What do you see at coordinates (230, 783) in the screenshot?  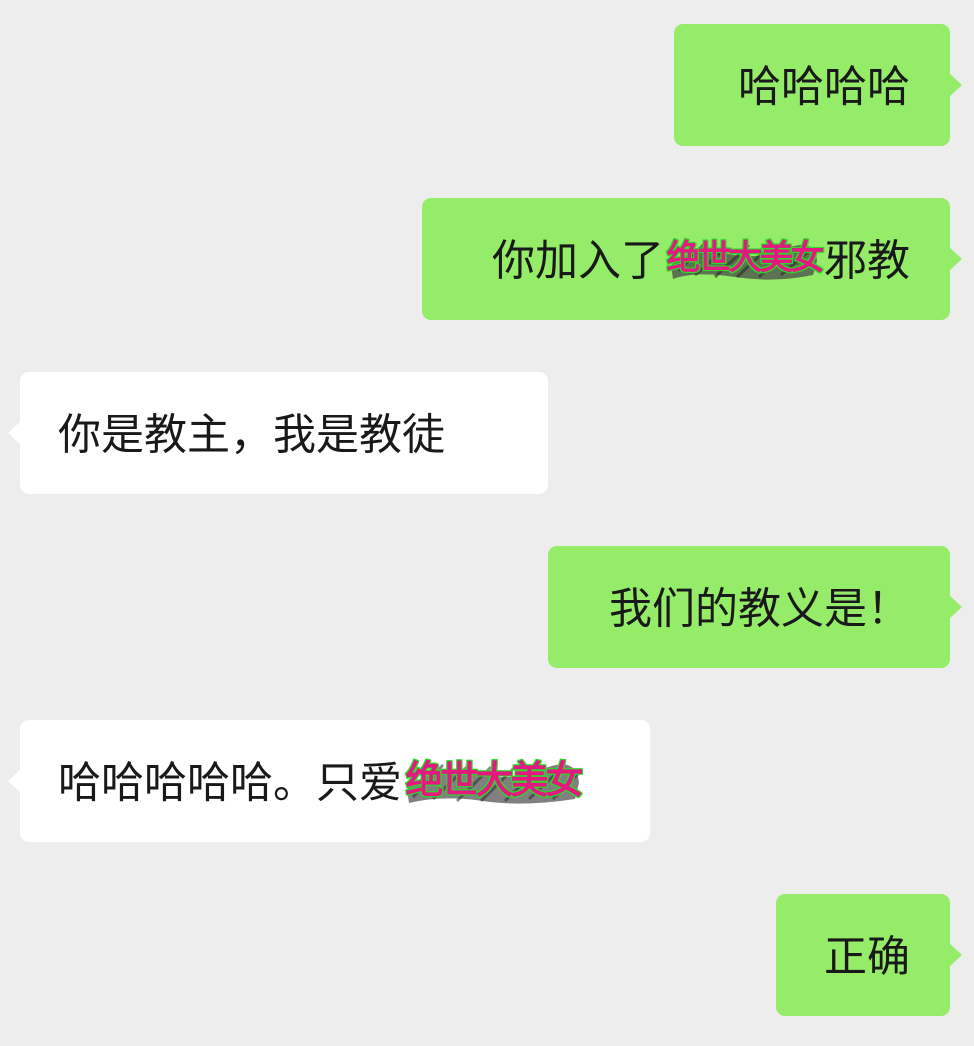 I see `message-text: 哈哈哈哈哈。只爱` at bounding box center [230, 783].